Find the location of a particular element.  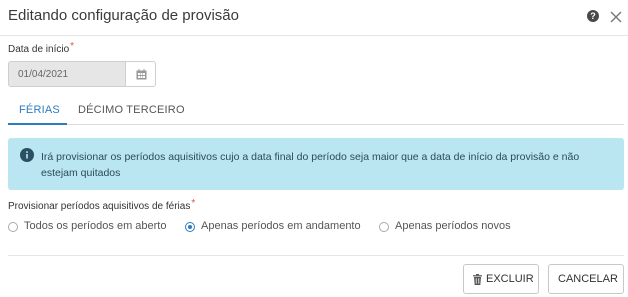

radio-label: Todos os períodos em aberto is located at coordinates (95, 226).